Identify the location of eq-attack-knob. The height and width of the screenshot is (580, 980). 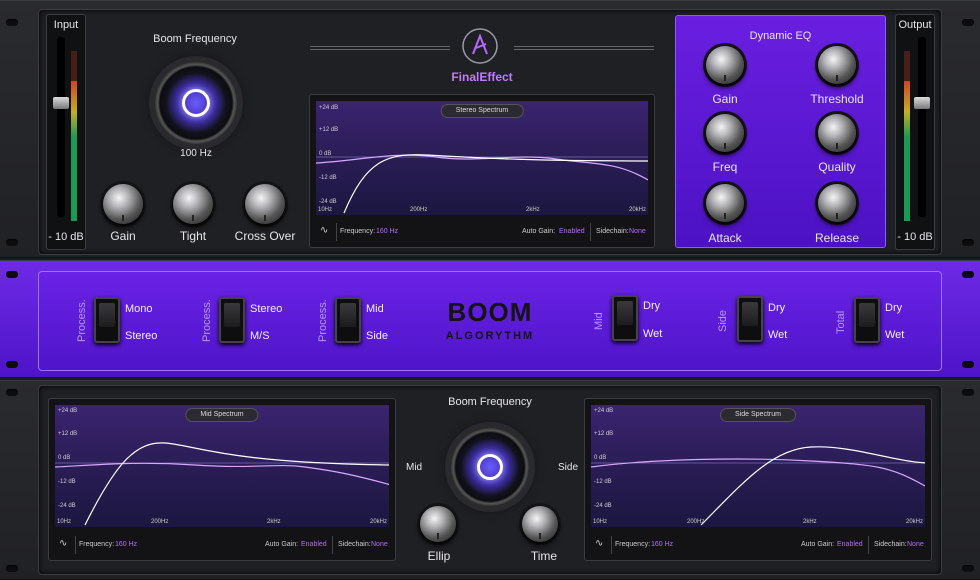
(725, 203).